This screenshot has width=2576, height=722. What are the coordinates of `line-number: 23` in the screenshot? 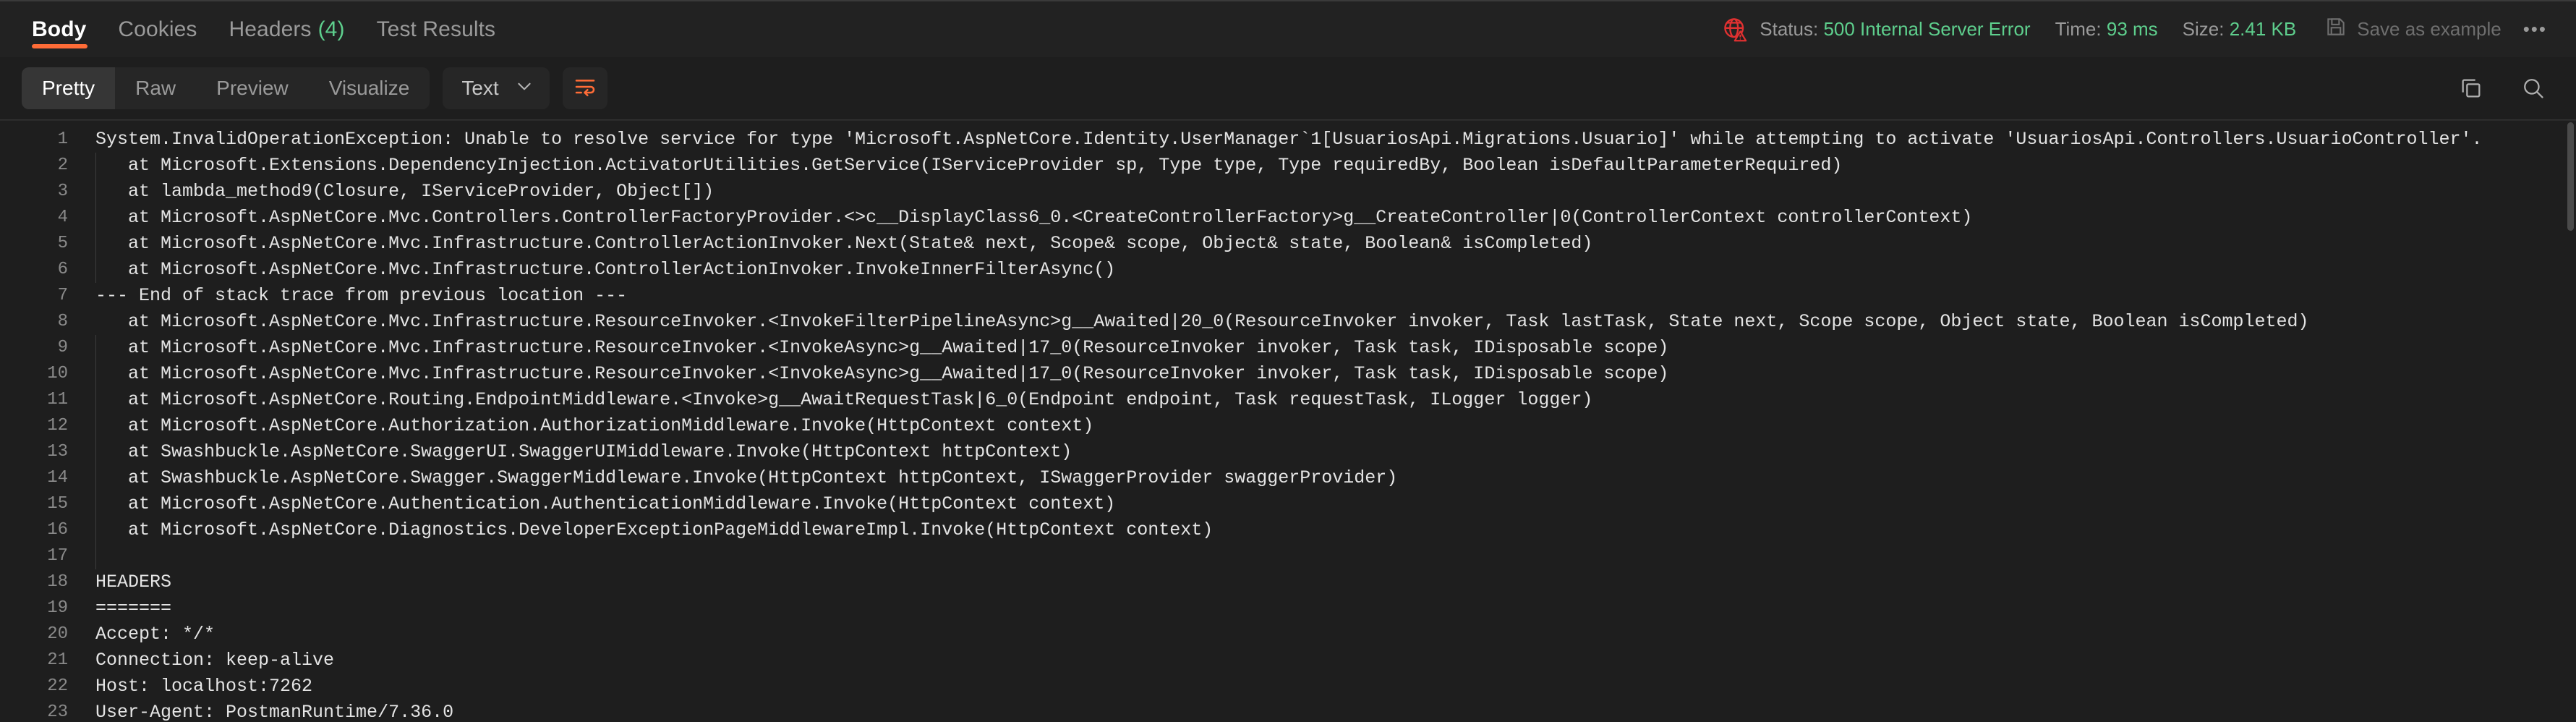 It's located at (58, 712).